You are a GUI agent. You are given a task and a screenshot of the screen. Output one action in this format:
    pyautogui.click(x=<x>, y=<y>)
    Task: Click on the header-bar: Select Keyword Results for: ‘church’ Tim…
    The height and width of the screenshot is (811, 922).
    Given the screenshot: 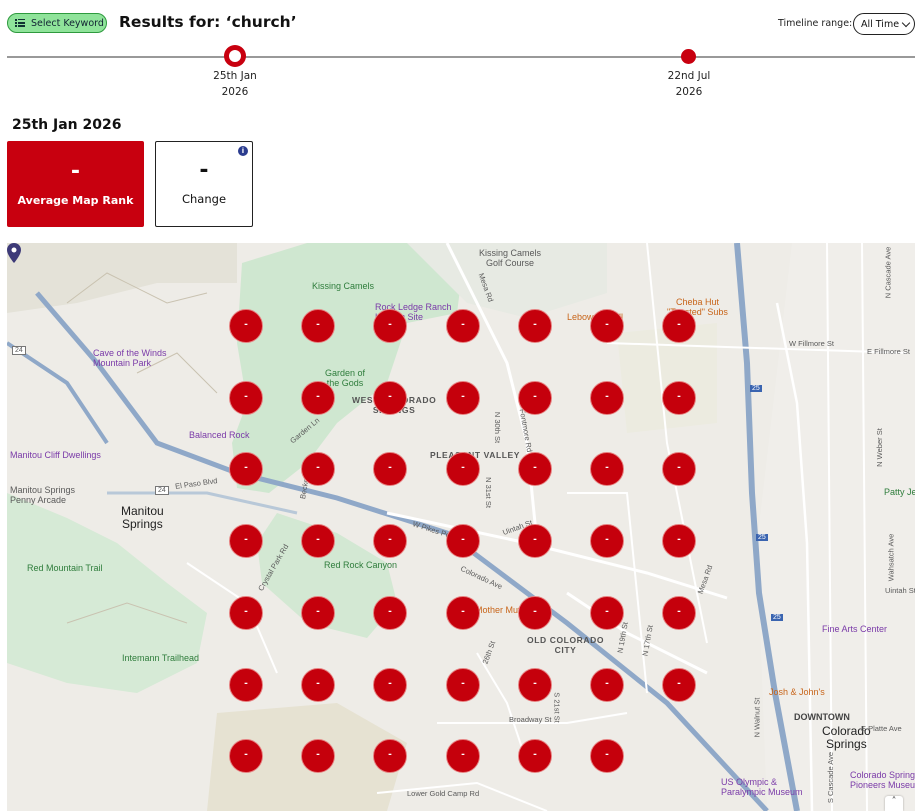 What is the action you would take?
    pyautogui.click(x=461, y=23)
    